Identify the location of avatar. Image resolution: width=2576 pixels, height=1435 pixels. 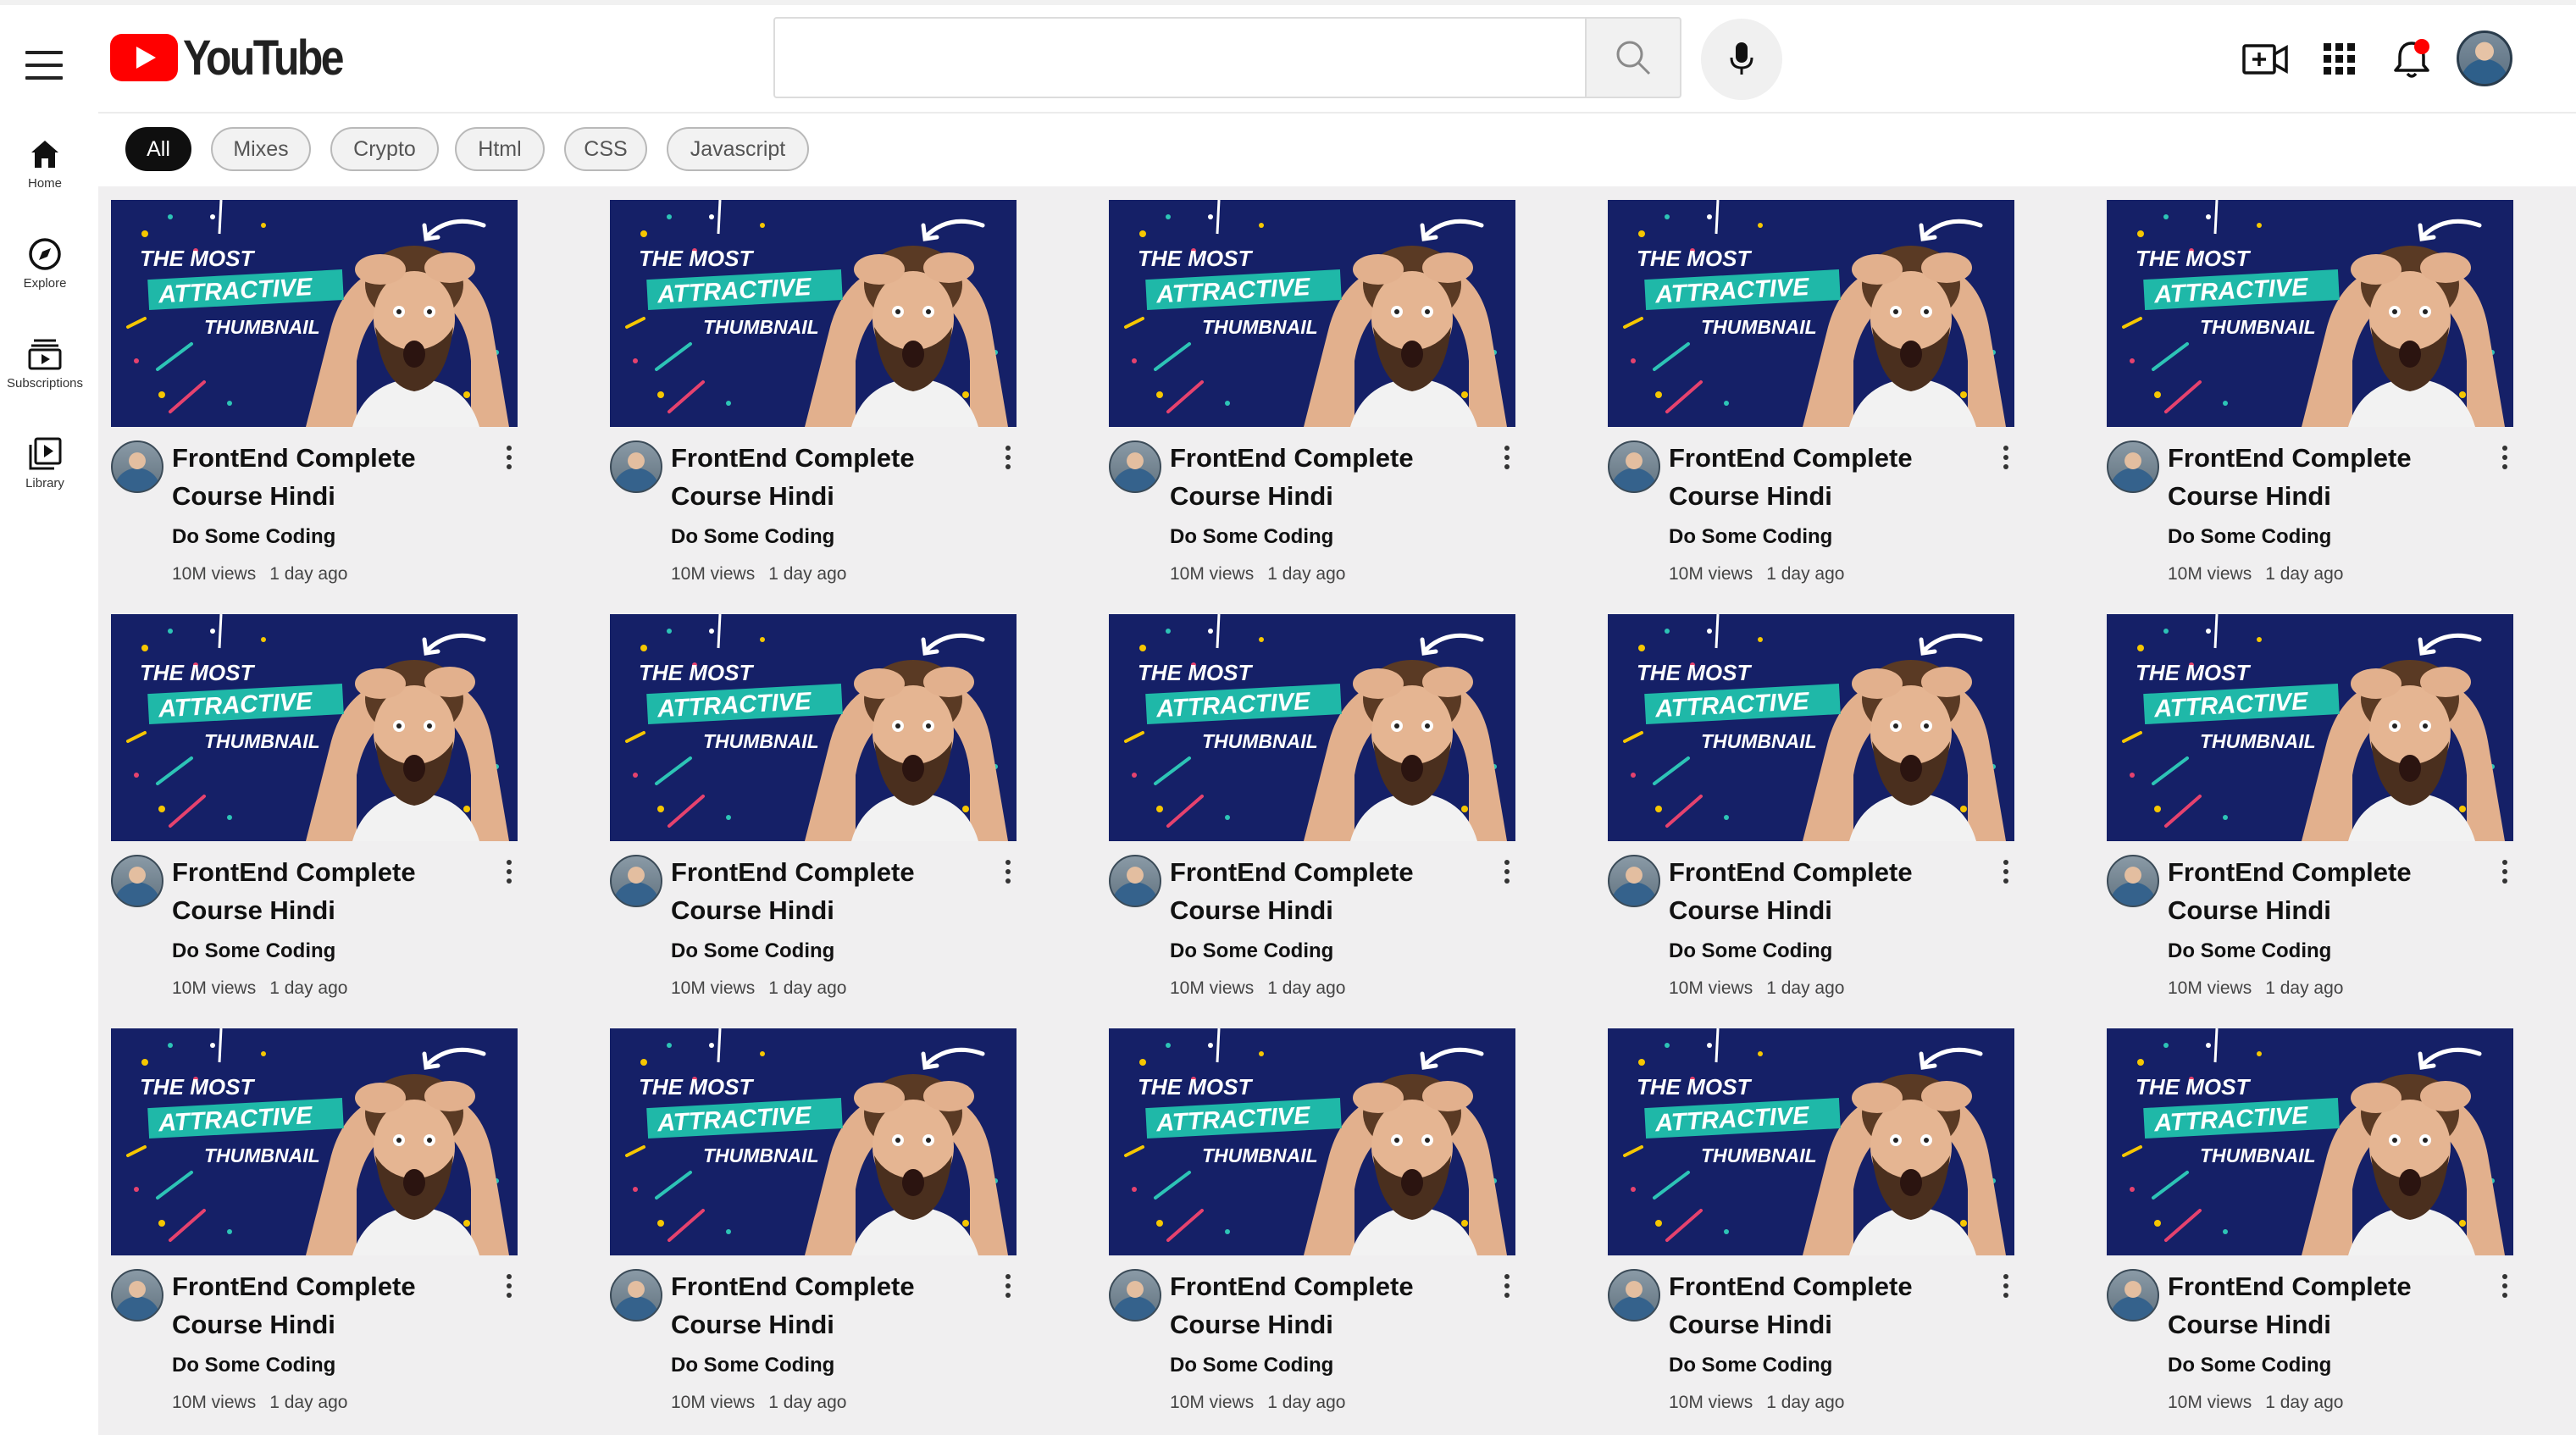
(2484, 58).